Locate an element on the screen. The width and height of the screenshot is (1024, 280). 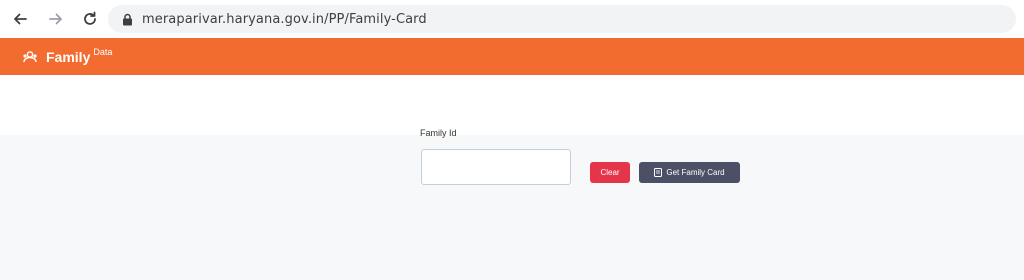
lock-icon is located at coordinates (127, 19).